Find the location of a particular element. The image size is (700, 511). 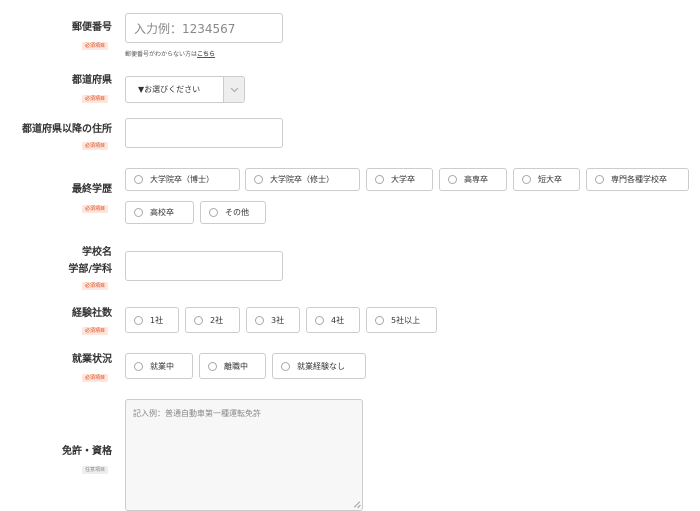

education-option-high-school: 高校卒 is located at coordinates (159, 212).